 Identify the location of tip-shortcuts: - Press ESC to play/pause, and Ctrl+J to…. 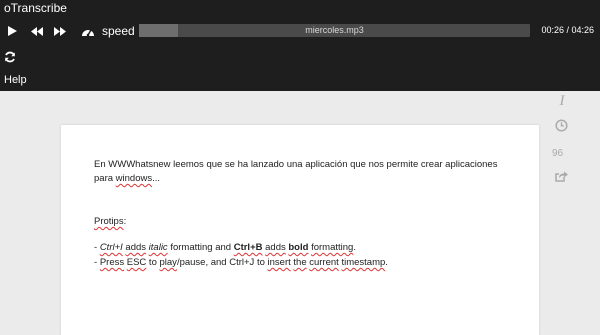
(241, 262).